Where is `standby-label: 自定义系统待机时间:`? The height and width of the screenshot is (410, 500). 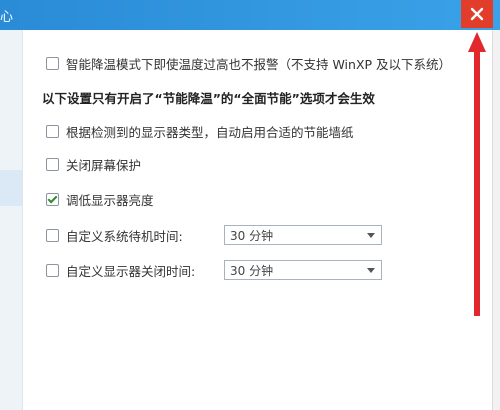
standby-label: 自定义系统待机时间: is located at coordinates (124, 236).